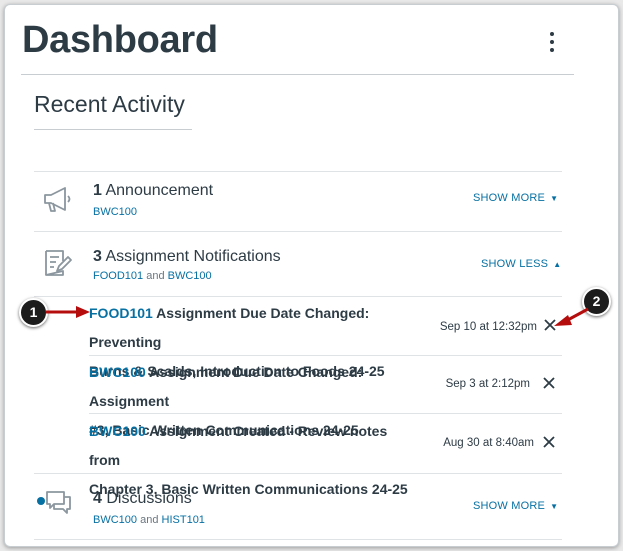 This screenshot has width=623, height=551. I want to click on announcement-summary: 1 Announcement, so click(153, 191).